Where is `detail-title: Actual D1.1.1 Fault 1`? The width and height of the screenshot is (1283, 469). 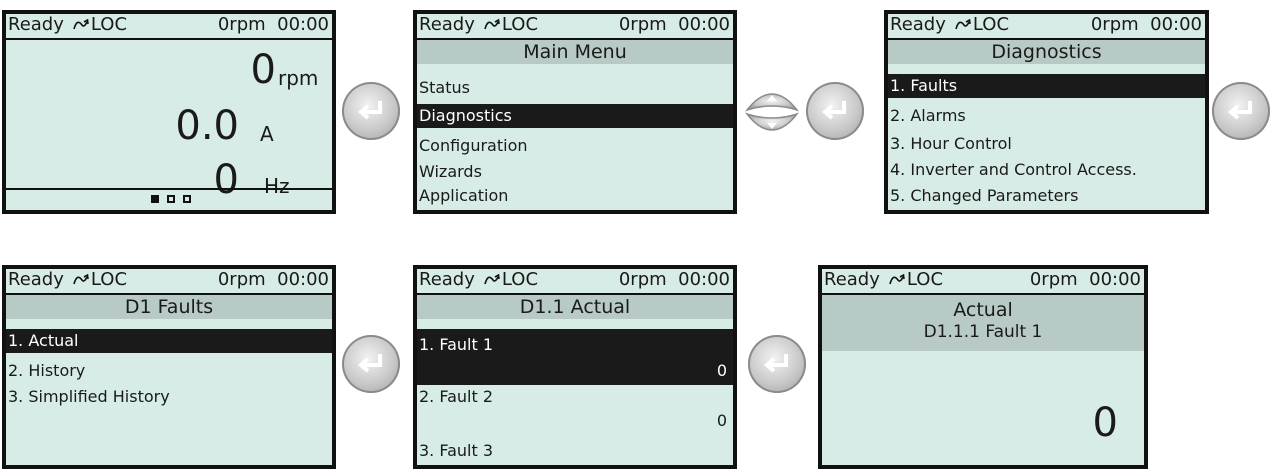
detail-title: Actual D1.1.1 Fault 1 is located at coordinates (983, 323).